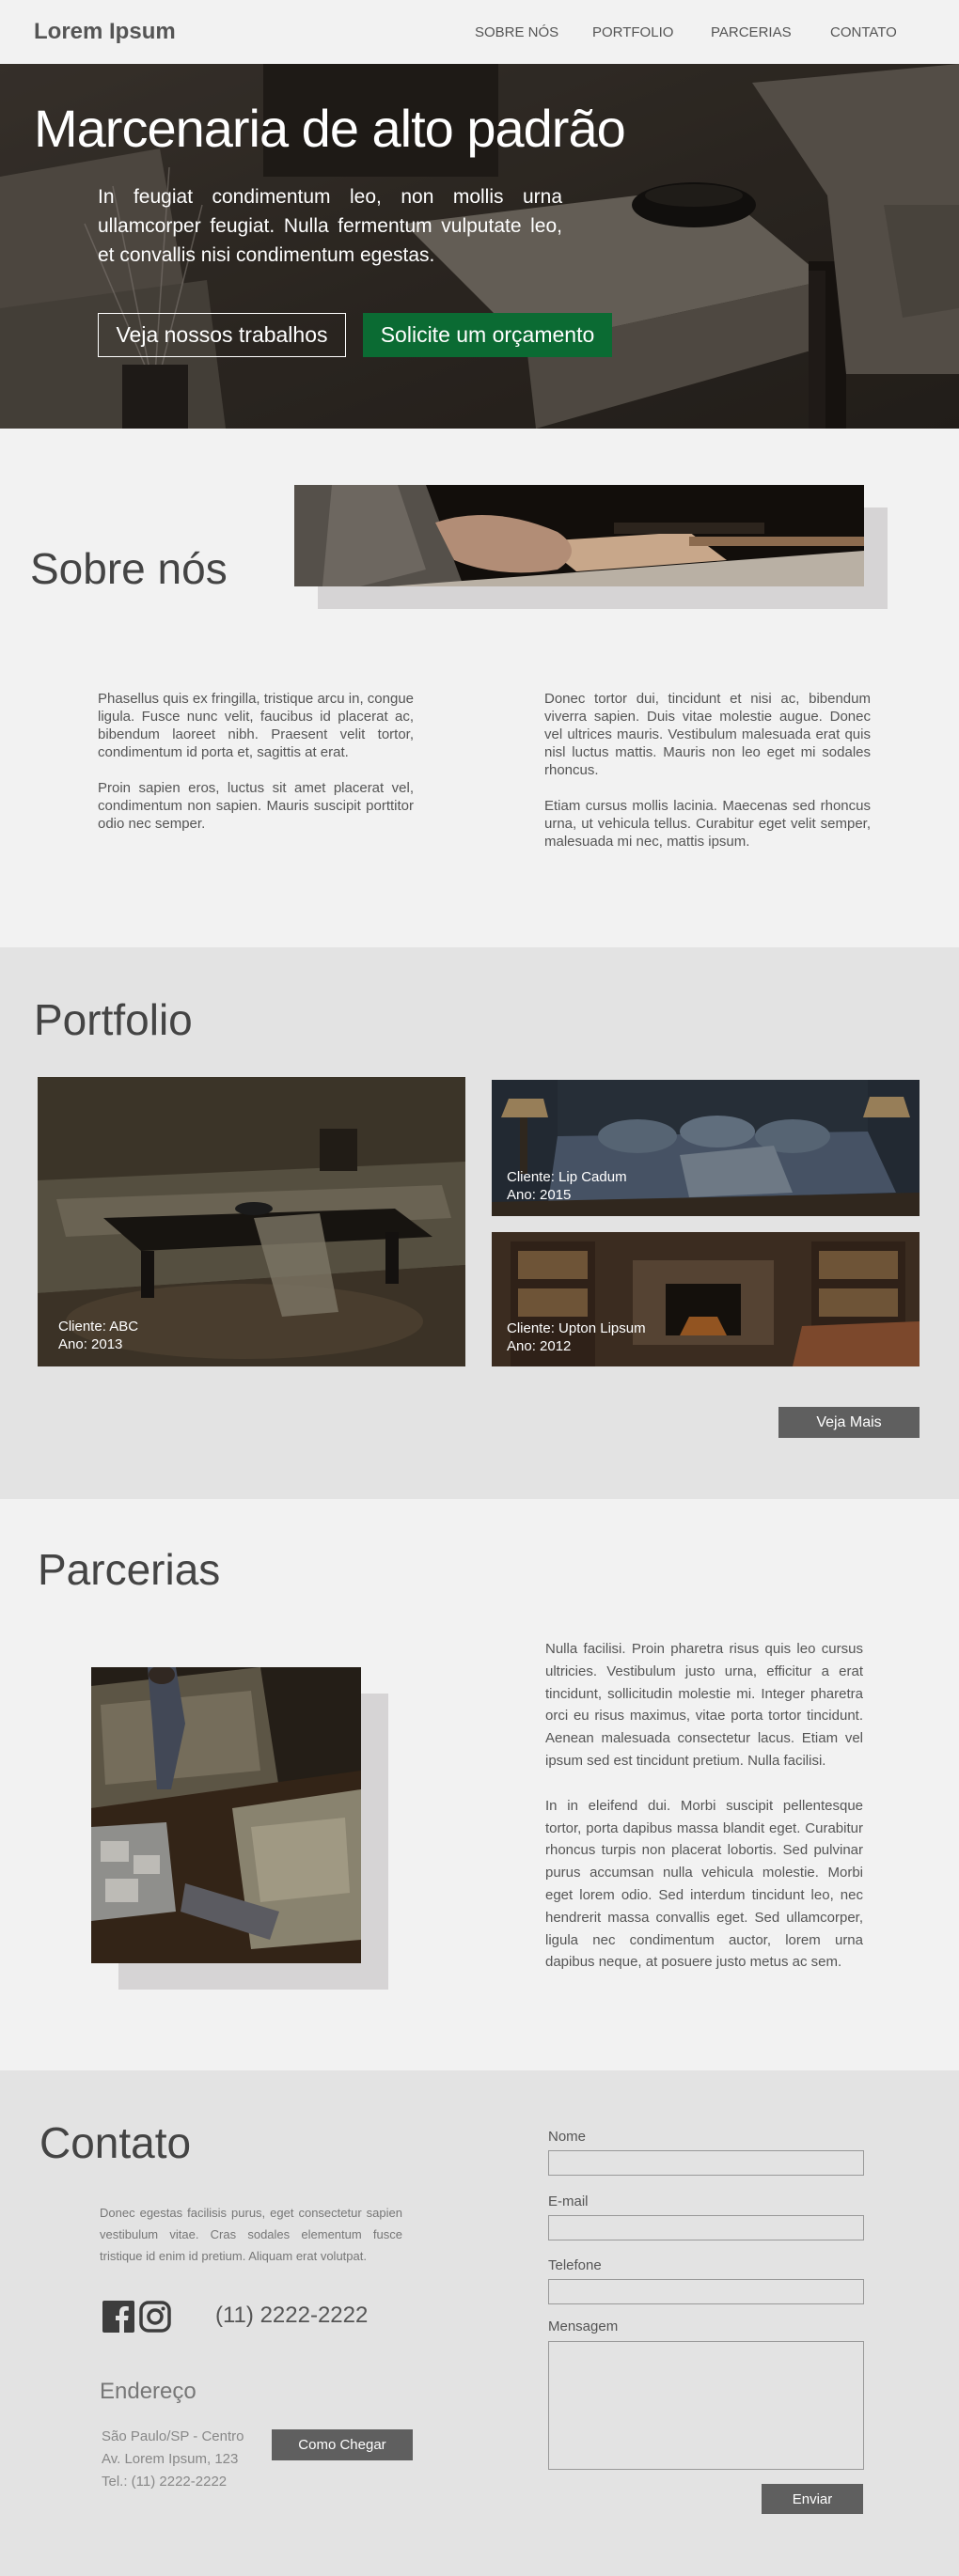 The height and width of the screenshot is (2576, 959). I want to click on portfolio-caption-abc: Cliente: ABC Ano: 2013, so click(98, 1336).